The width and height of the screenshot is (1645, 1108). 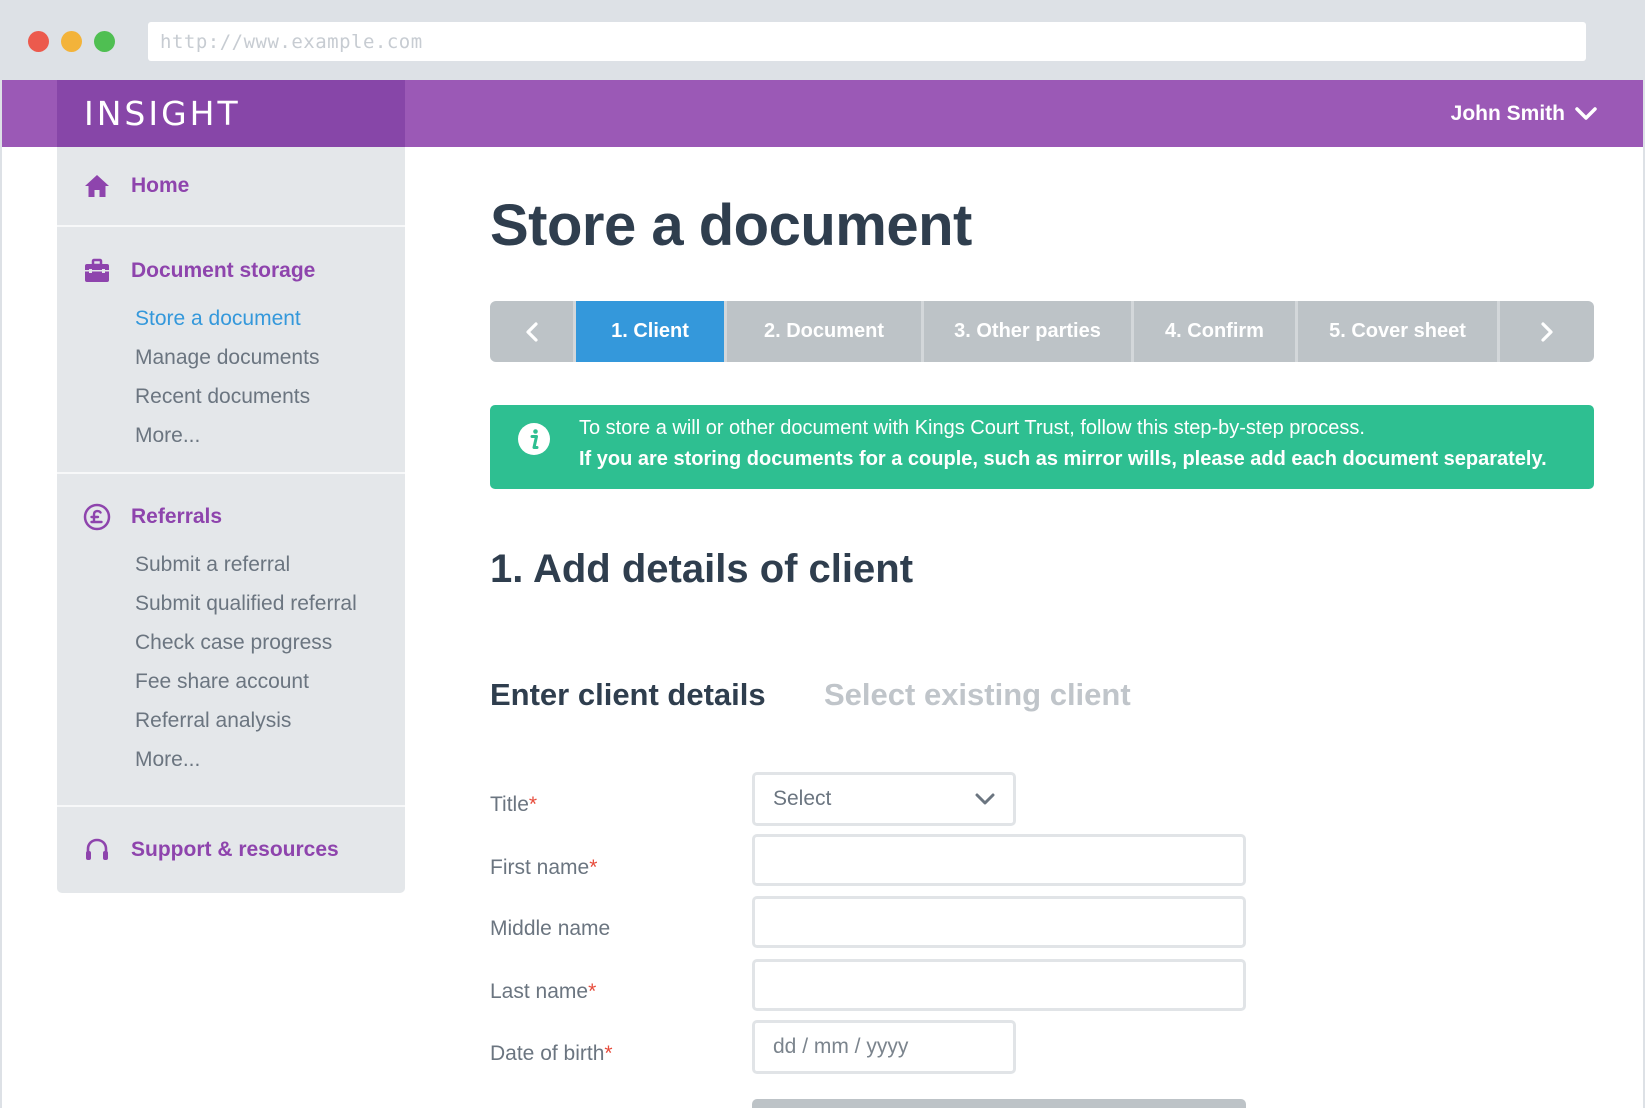 I want to click on chevron-right-icon, so click(x=1547, y=331).